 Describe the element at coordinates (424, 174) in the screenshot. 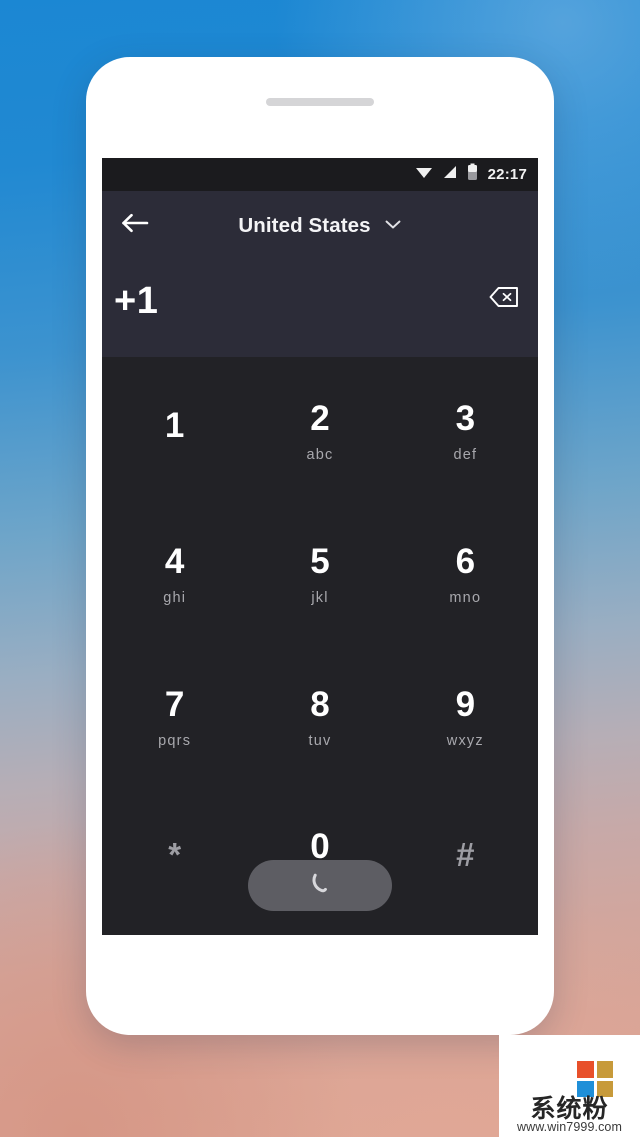

I see `wifi-icon` at that location.